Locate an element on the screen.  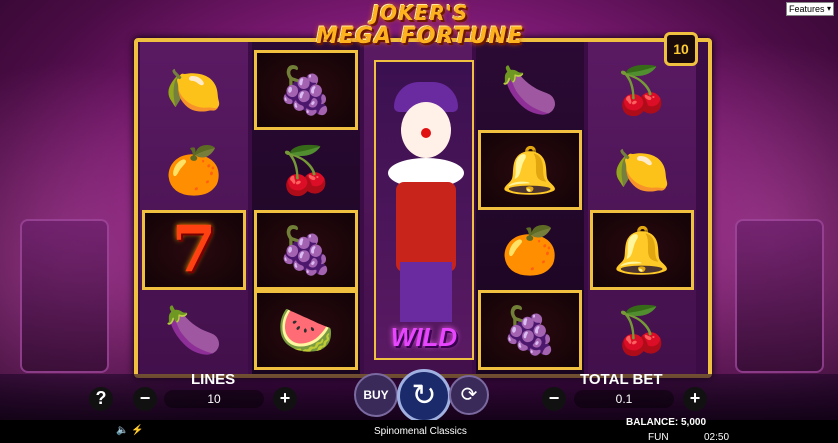
sound-icon: 🔈 is located at coordinates (122, 430).